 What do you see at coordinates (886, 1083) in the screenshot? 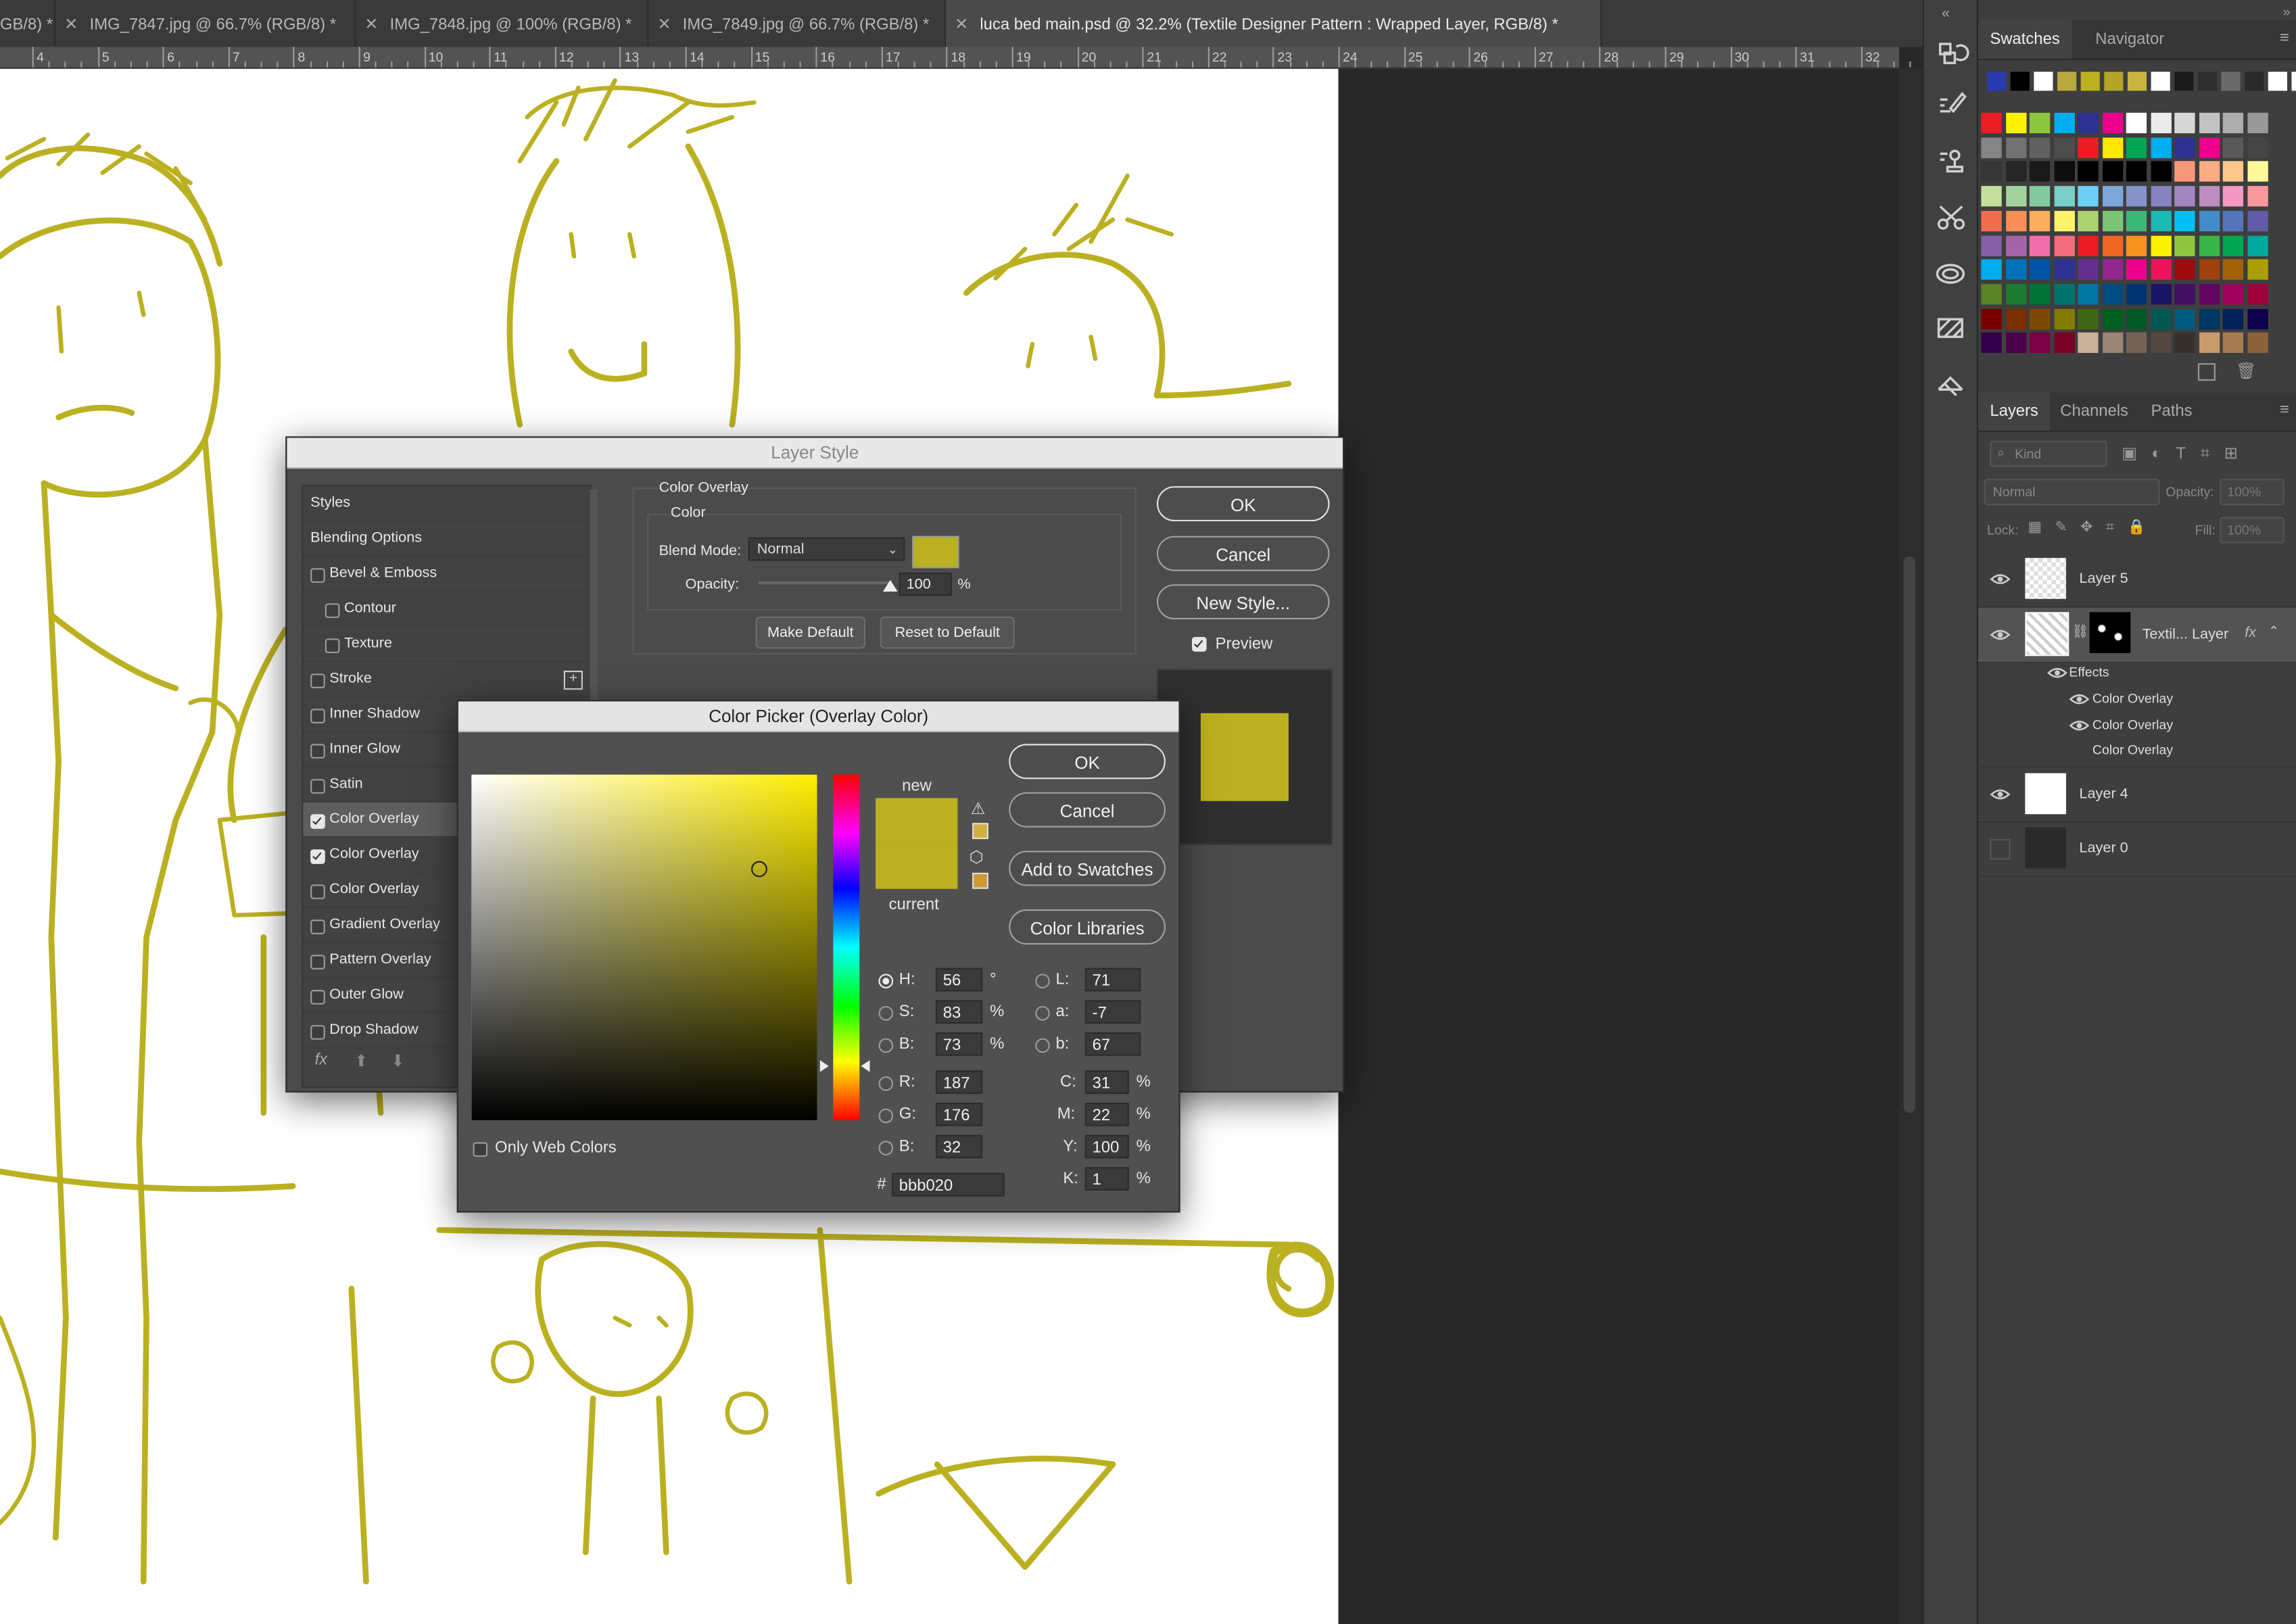
I see `radio-red` at bounding box center [886, 1083].